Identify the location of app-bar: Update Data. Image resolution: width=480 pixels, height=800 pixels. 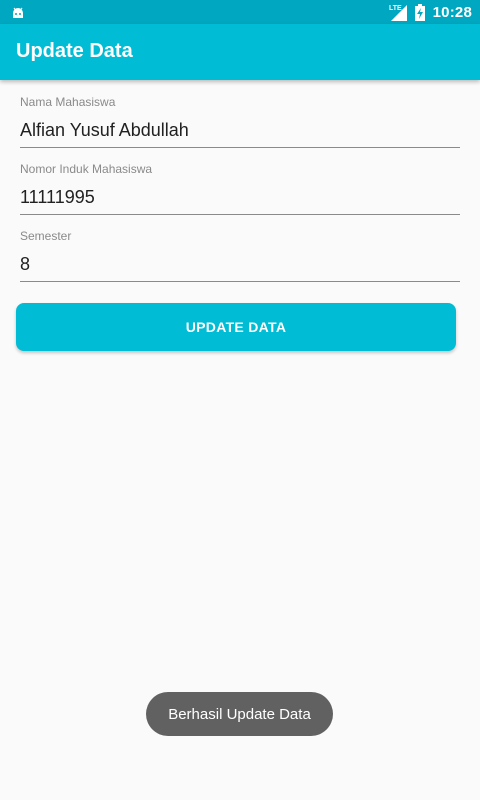
(240, 52).